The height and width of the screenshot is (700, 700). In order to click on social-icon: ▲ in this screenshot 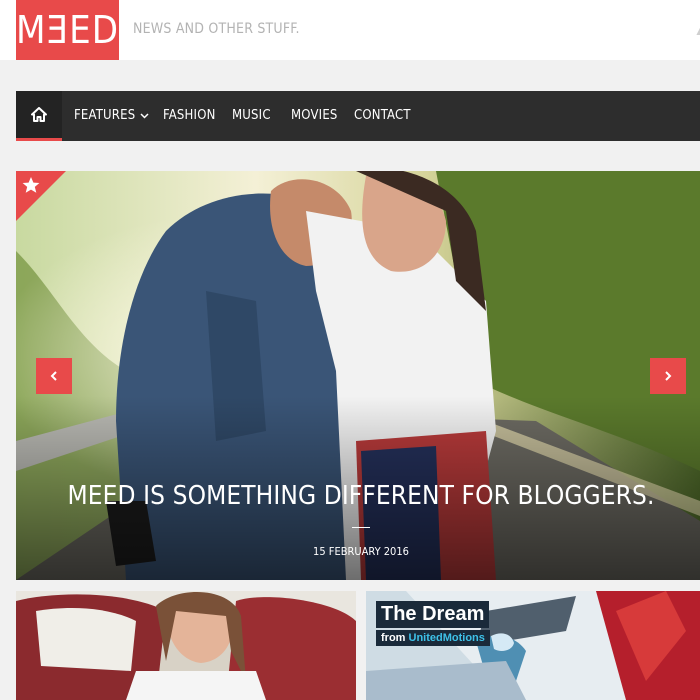, I will do `click(697, 31)`.